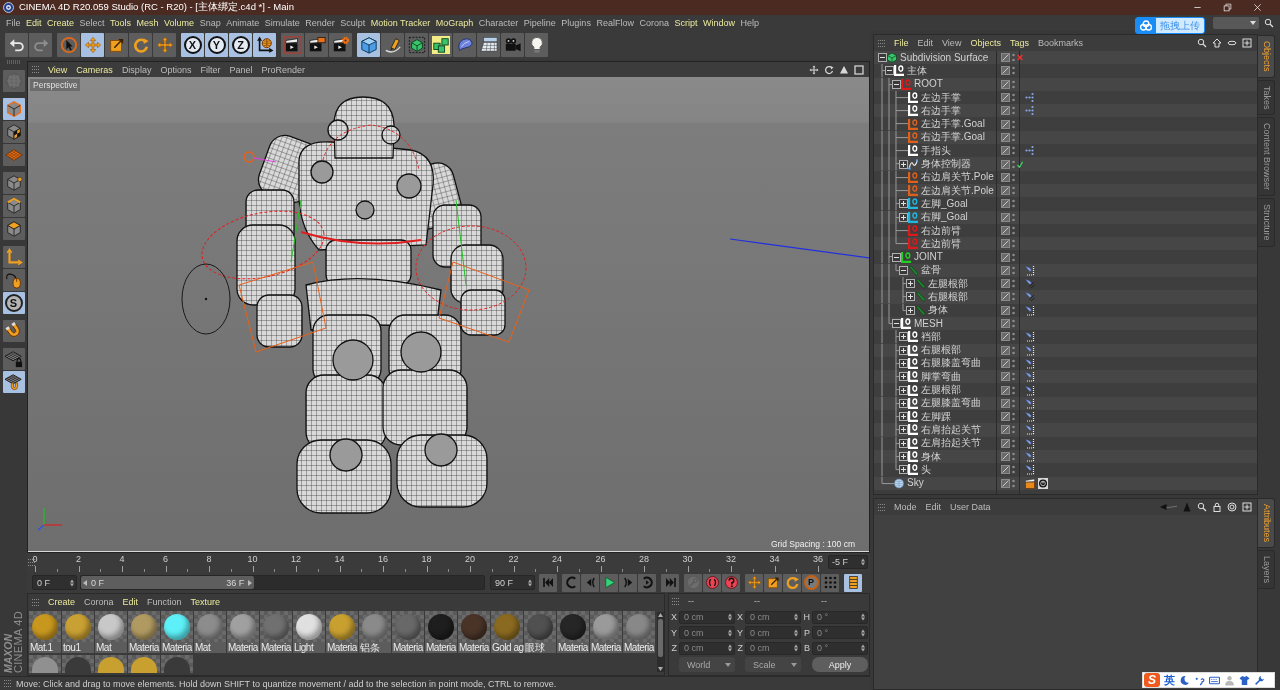 The height and width of the screenshot is (690, 1280). What do you see at coordinates (7, 683) in the screenshot?
I see `grip-handle-icon` at bounding box center [7, 683].